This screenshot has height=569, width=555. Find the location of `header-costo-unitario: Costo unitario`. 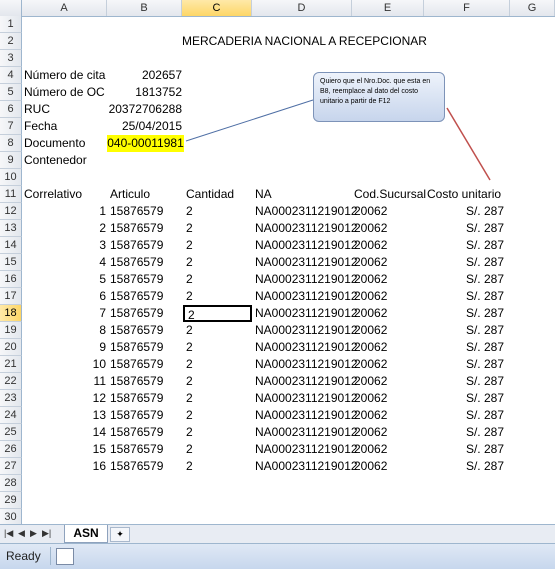

header-costo-unitario: Costo unitario is located at coordinates (468, 194).